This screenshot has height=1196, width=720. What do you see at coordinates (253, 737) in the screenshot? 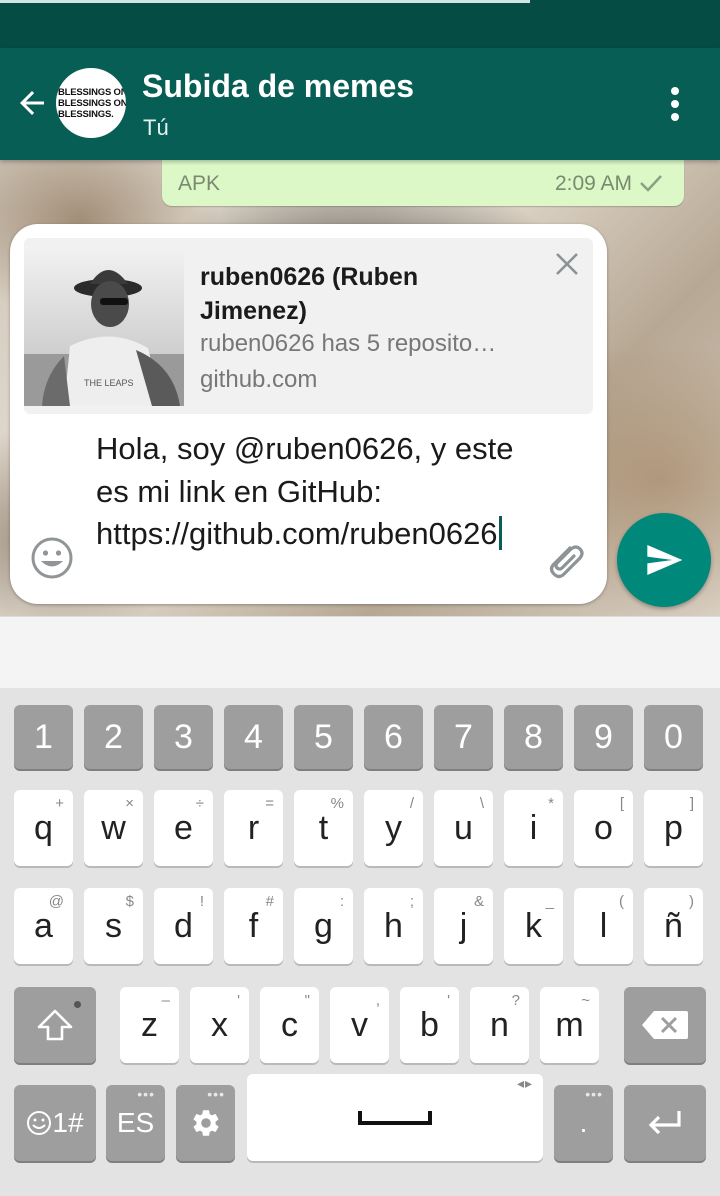
I see `key-4: 4` at bounding box center [253, 737].